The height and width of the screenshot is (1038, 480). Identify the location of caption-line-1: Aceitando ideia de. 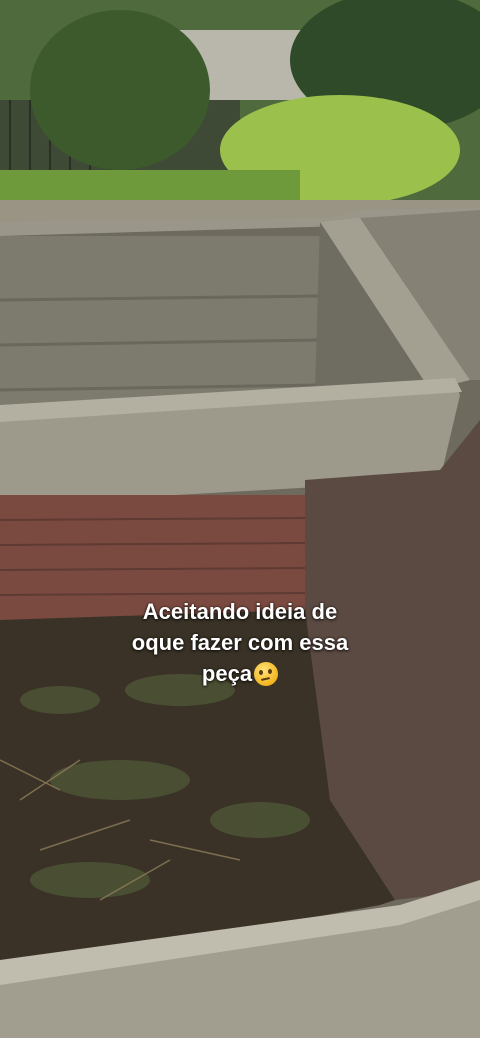
(240, 611).